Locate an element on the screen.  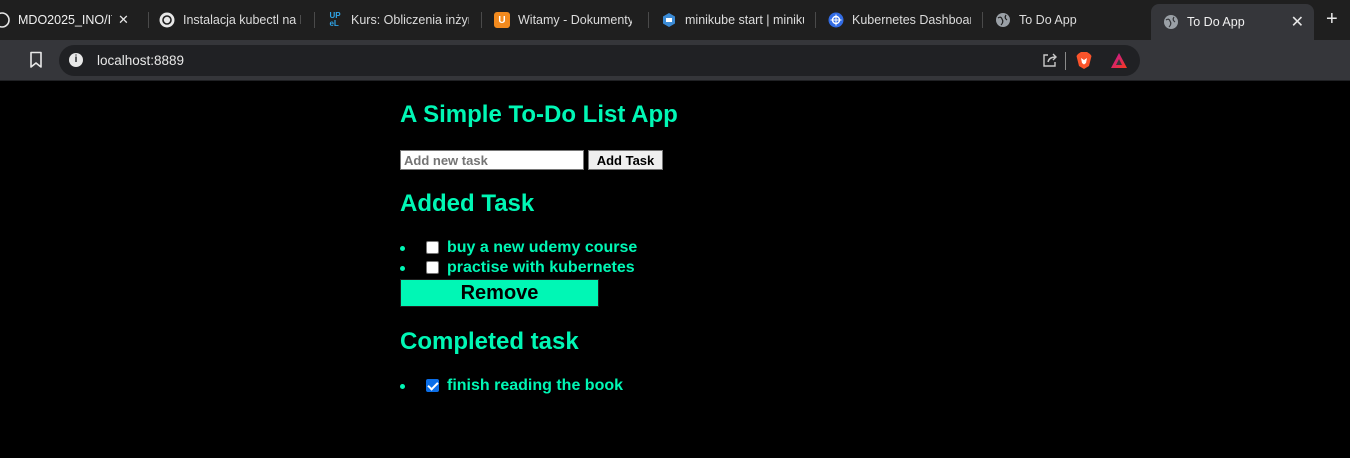
tab-todo-app-active: To Do App ✕ is located at coordinates (1232, 22).